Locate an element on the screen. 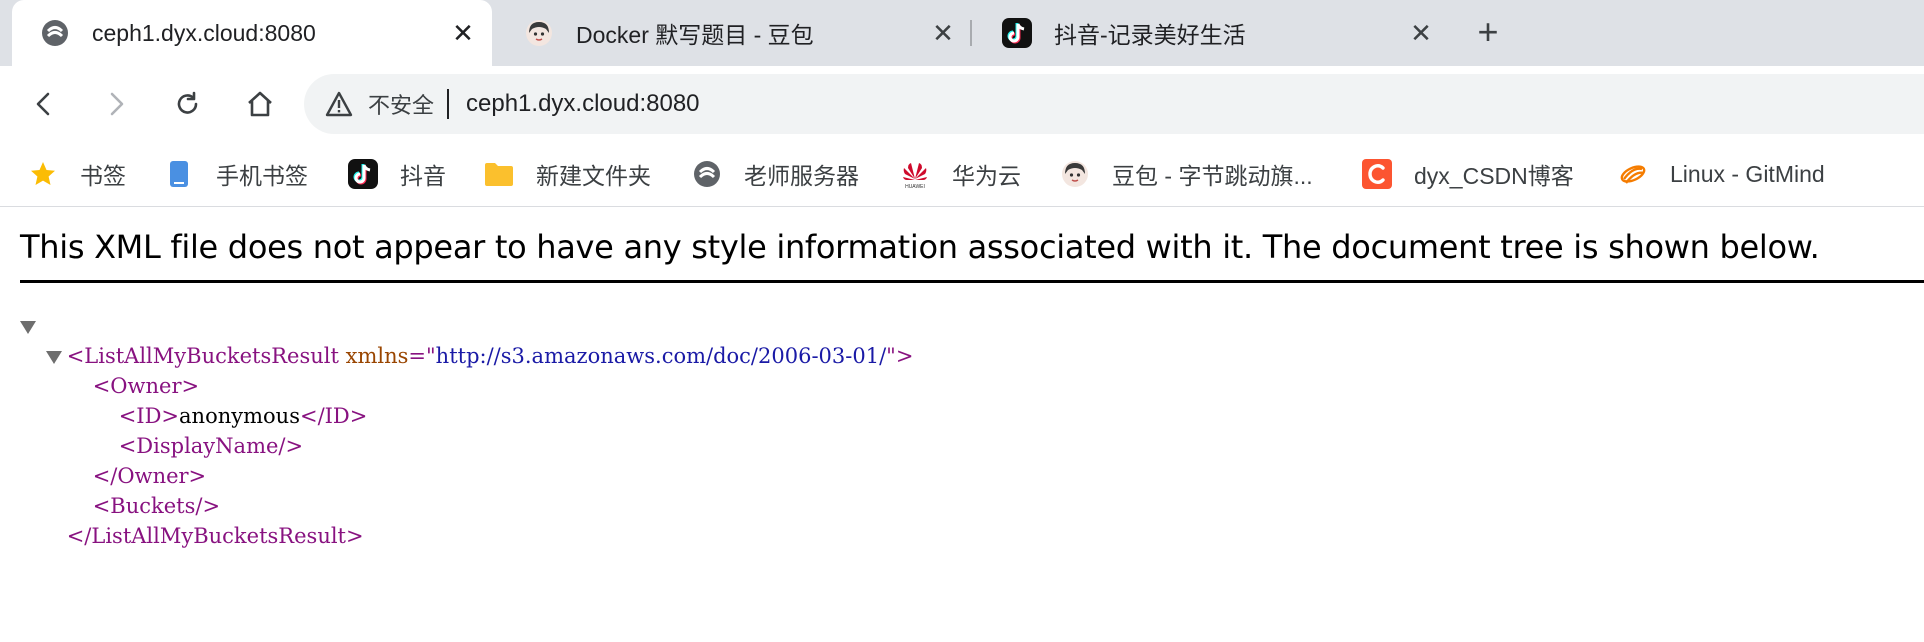 Image resolution: width=1924 pixels, height=642 pixels. forward-button is located at coordinates (116, 104).